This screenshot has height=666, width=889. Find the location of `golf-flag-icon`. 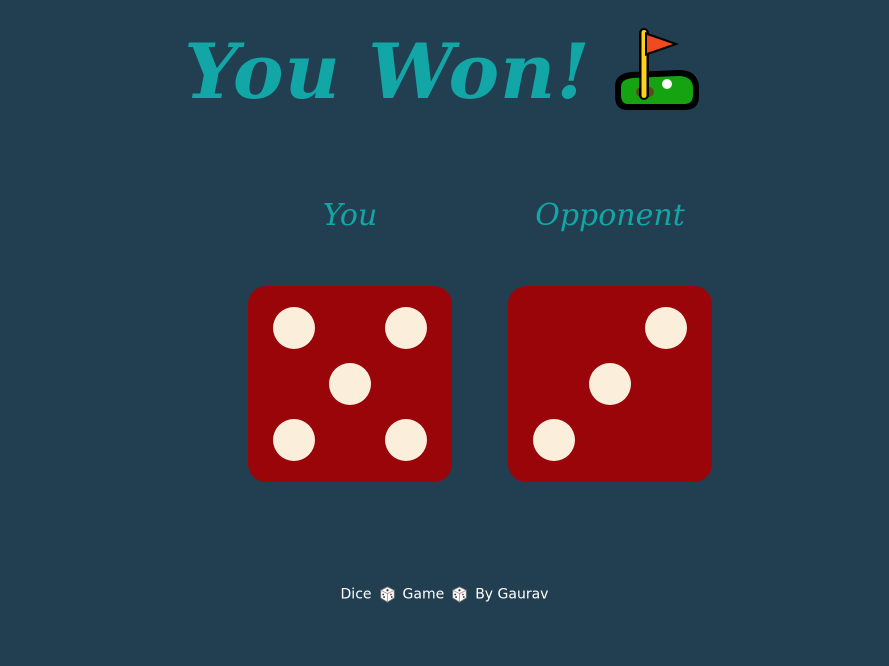

golf-flag-icon is located at coordinates (656, 69).